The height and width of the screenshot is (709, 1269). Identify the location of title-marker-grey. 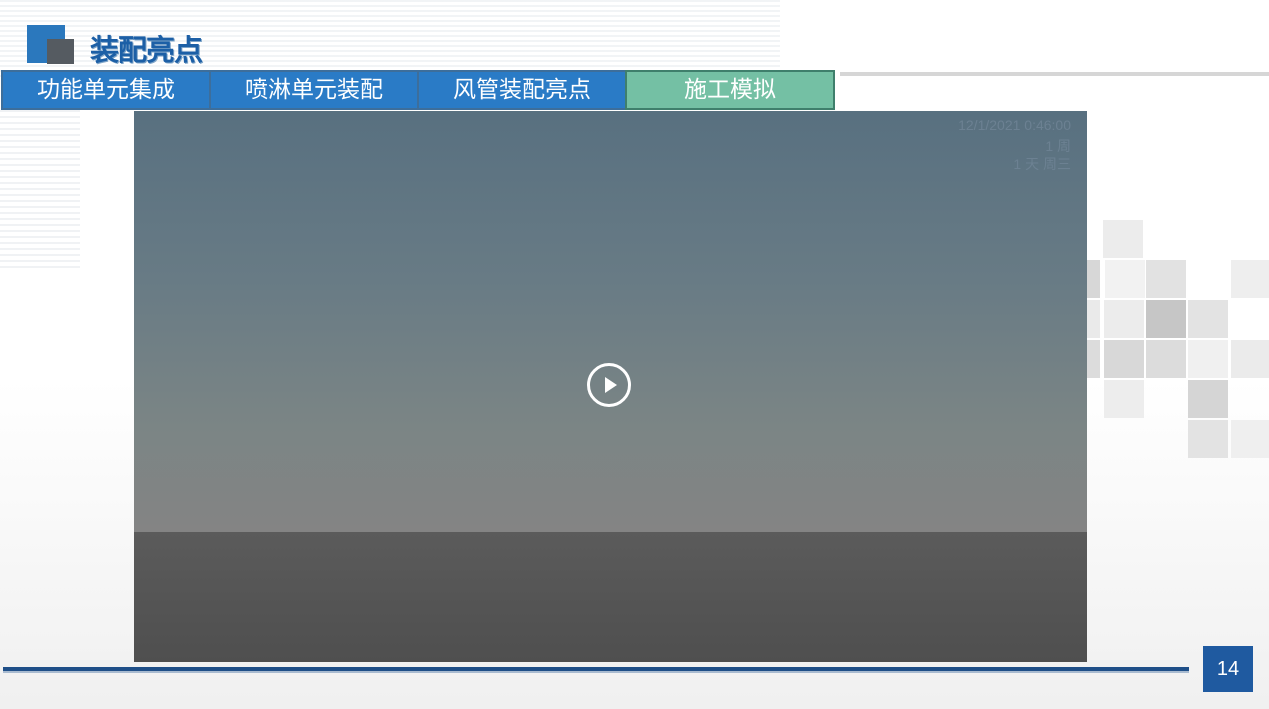
(60, 51).